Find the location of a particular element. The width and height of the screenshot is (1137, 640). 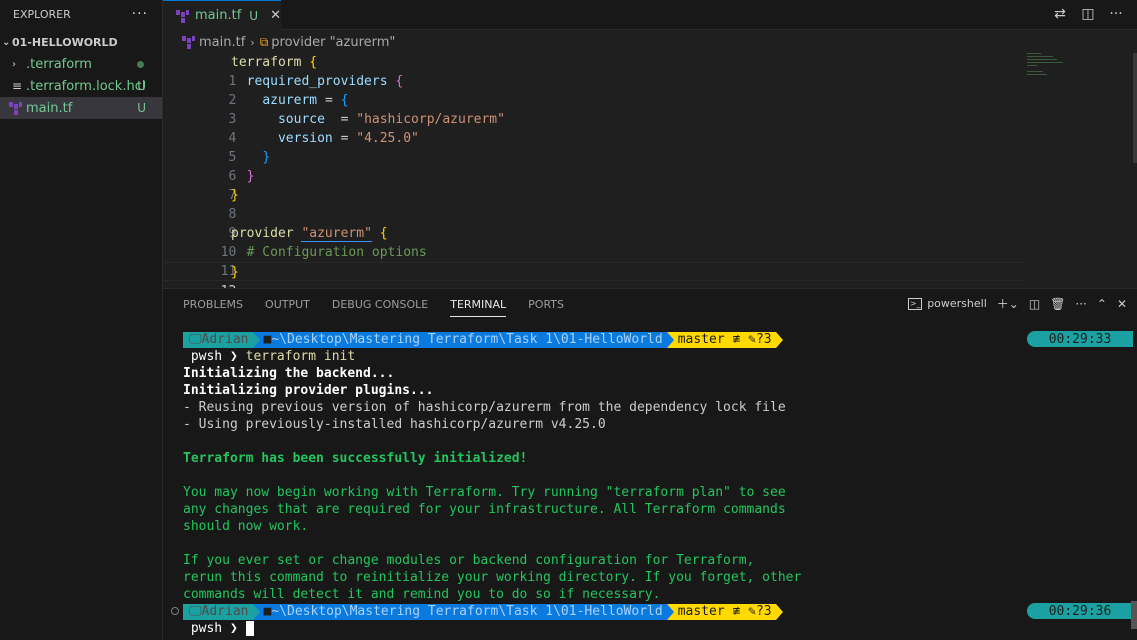

tree-item-terraform-folder: › .terraform is located at coordinates (81, 64).